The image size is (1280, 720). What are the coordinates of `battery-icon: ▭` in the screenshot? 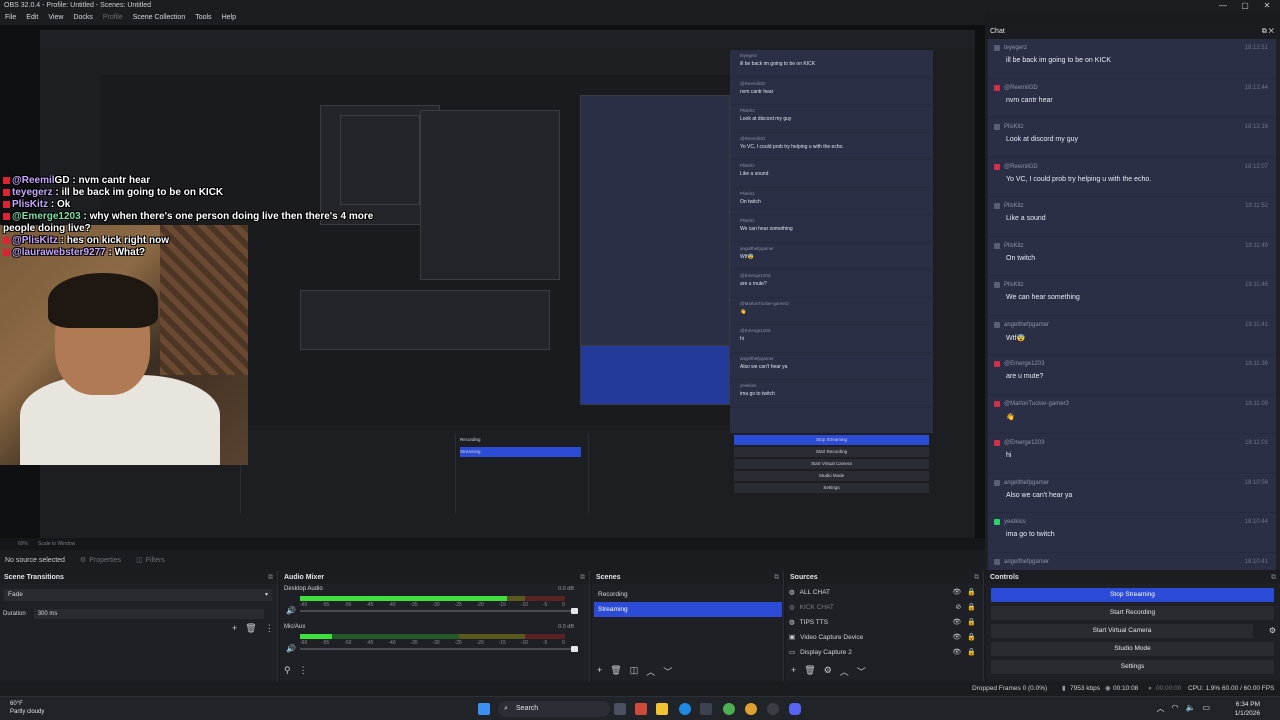 It's located at (1206, 708).